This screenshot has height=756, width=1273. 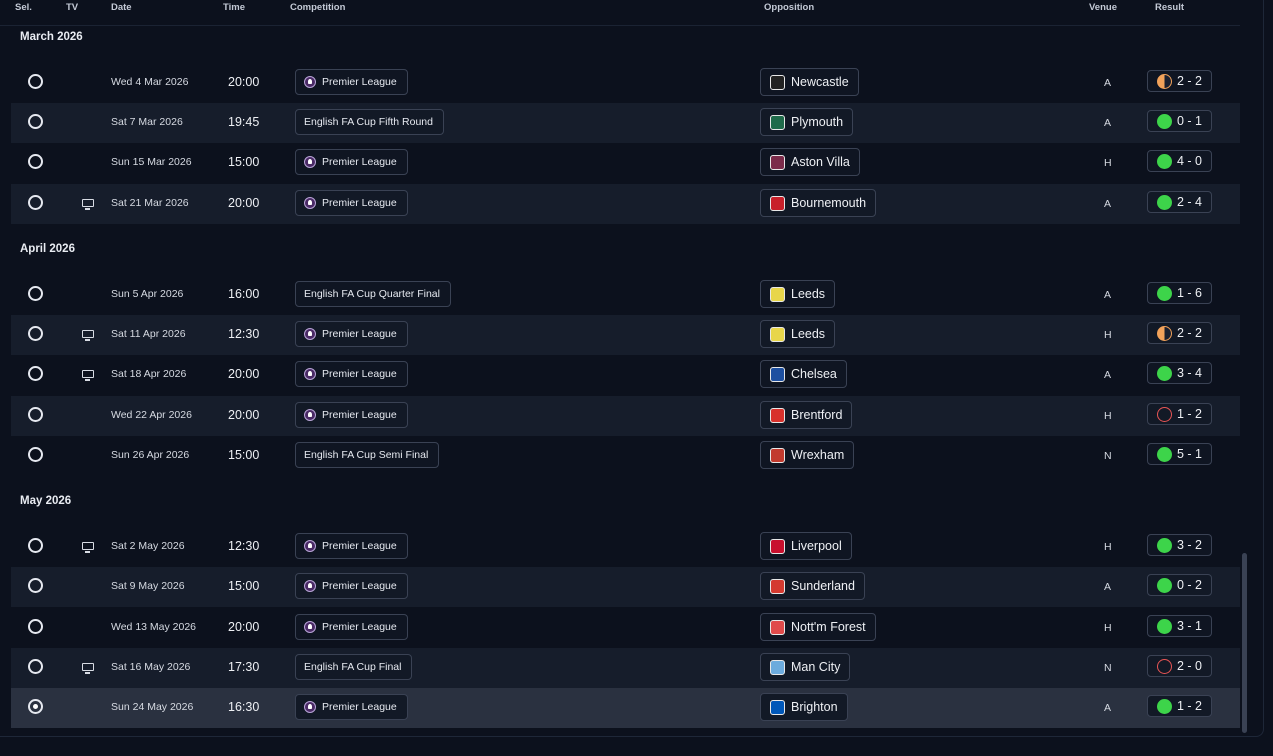 I want to click on header-sel: Sel., so click(x=23, y=7).